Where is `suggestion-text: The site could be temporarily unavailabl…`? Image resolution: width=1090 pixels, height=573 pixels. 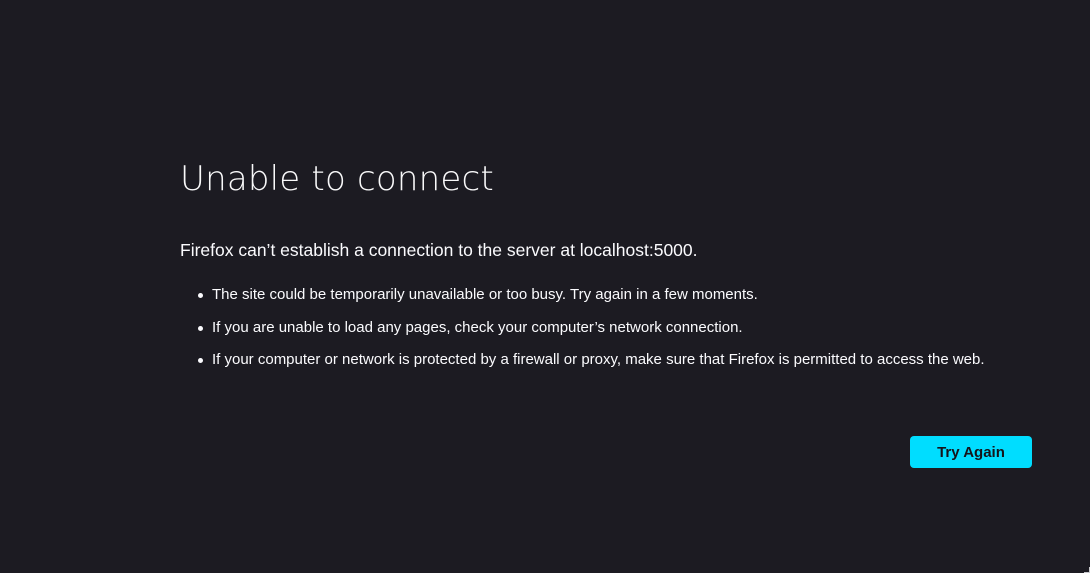 suggestion-text: The site could be temporarily unavailabl… is located at coordinates (485, 294).